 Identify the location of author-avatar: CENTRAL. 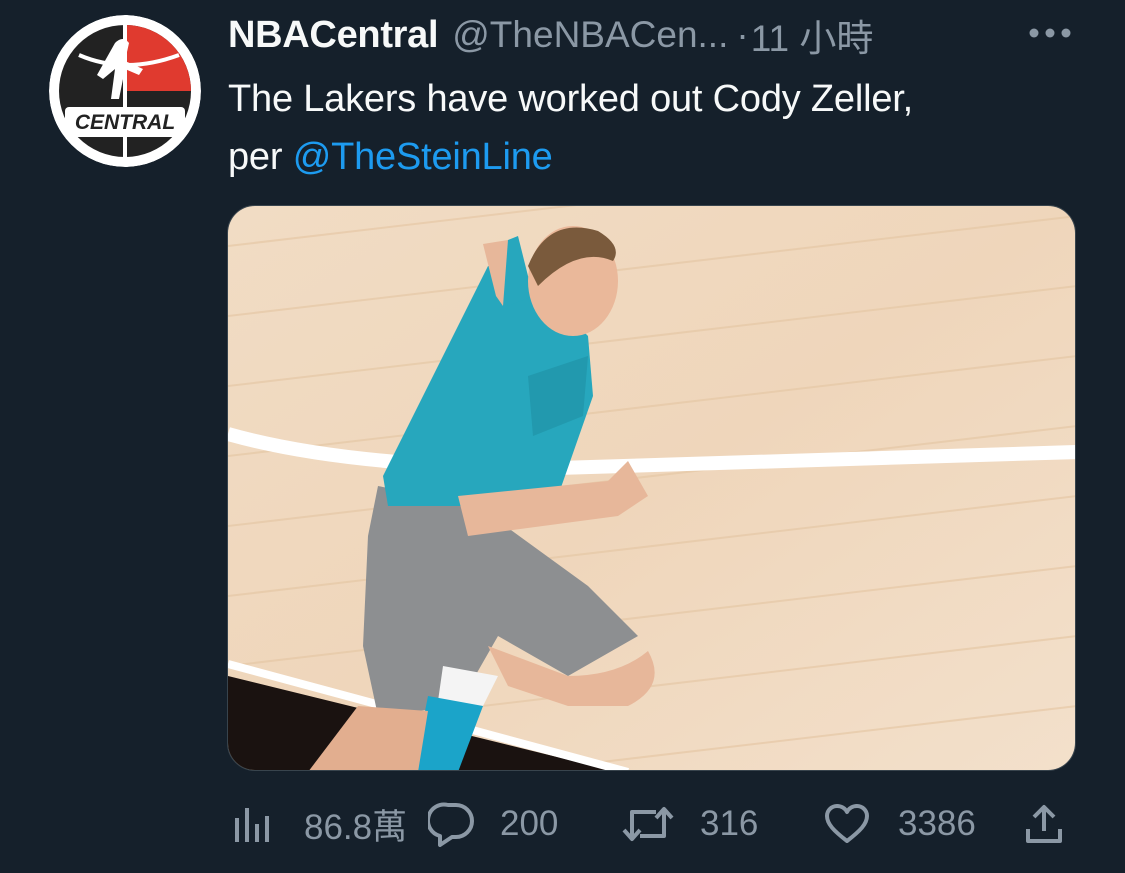
(125, 91).